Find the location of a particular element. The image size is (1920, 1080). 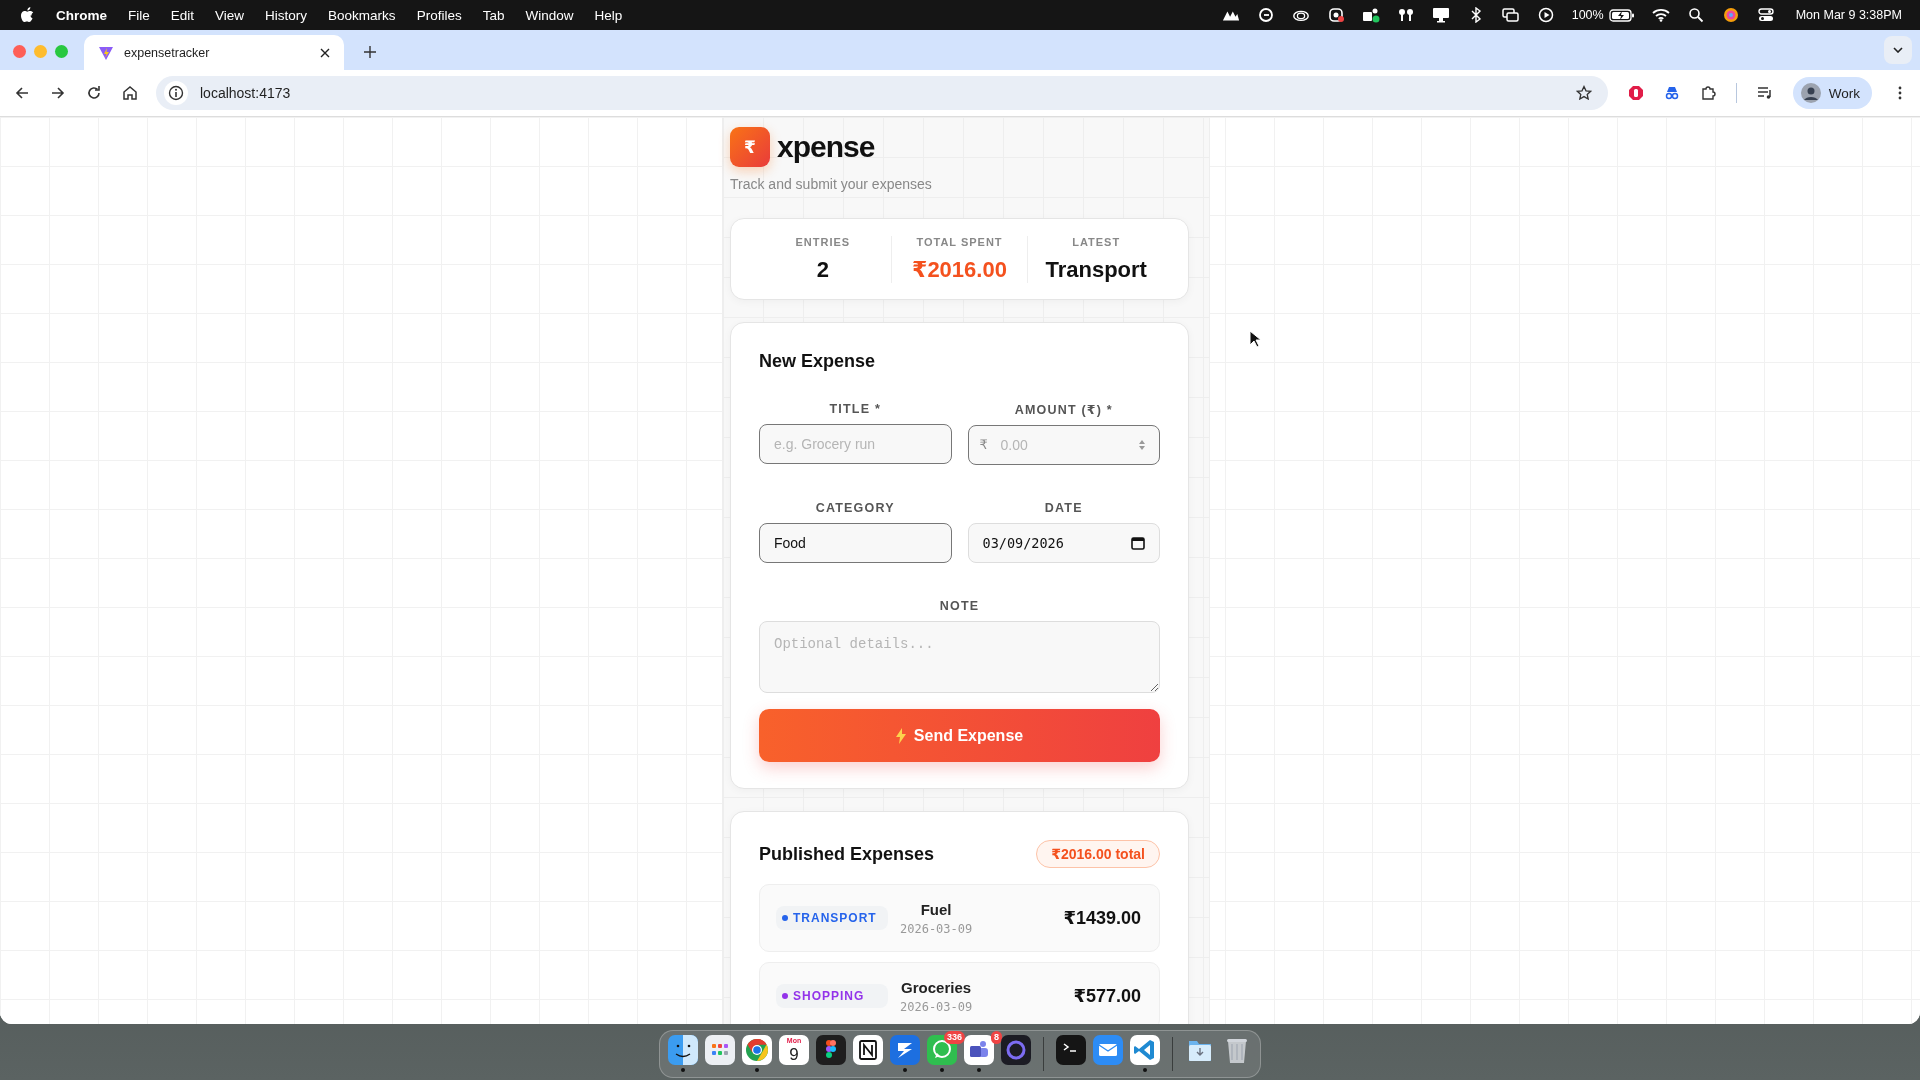

code-editor-icon is located at coordinates (1145, 1050).